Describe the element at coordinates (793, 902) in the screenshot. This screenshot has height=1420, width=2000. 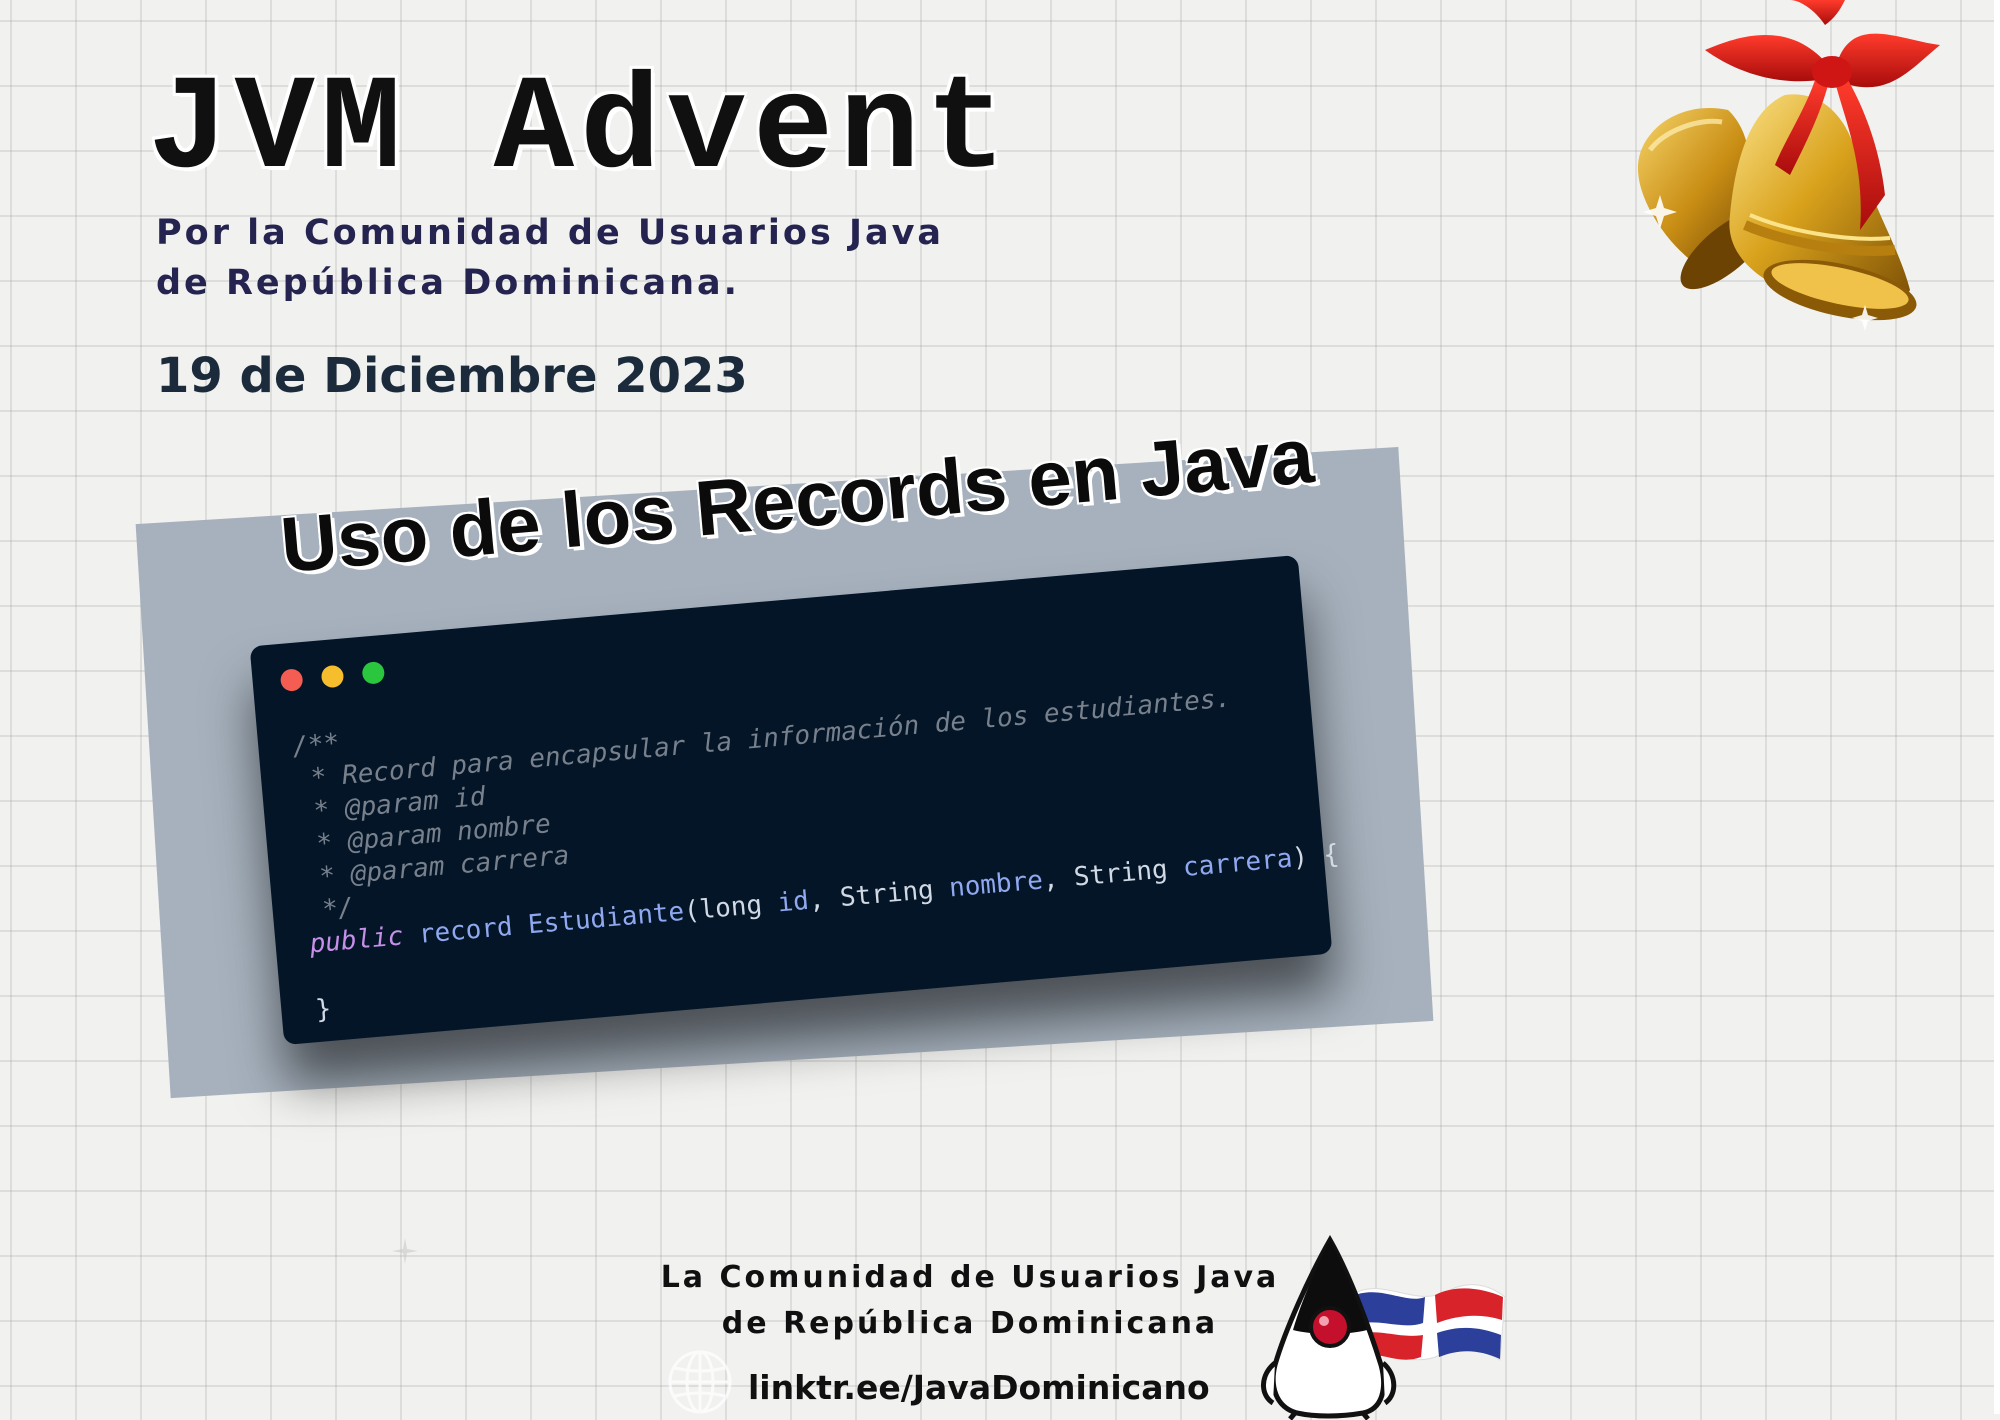
I see `code-param: id` at that location.